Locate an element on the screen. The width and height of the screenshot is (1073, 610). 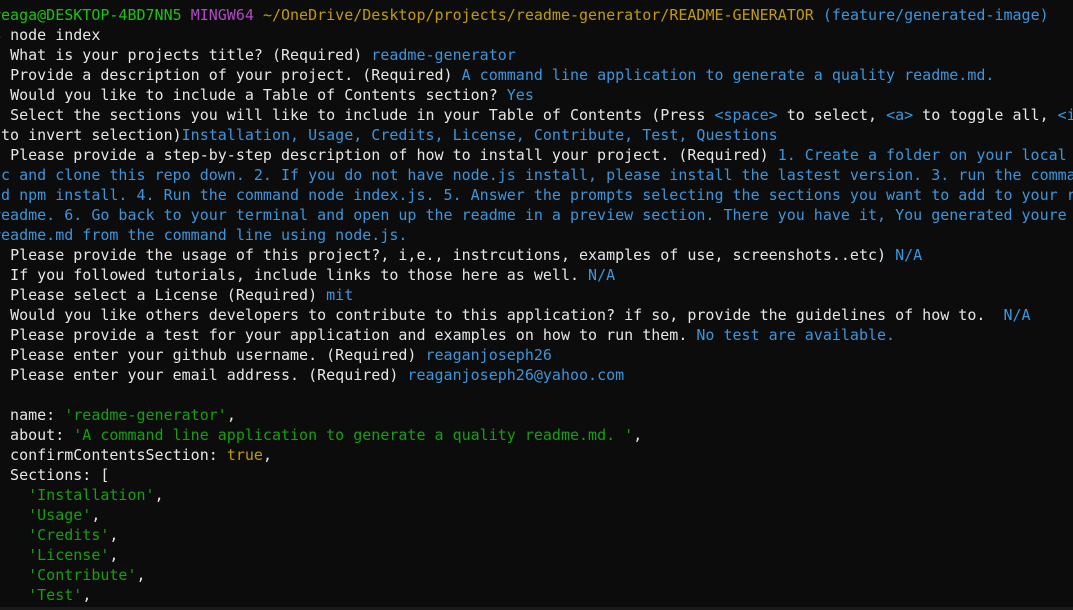
prompt-answer: No test are available. is located at coordinates (796, 335).